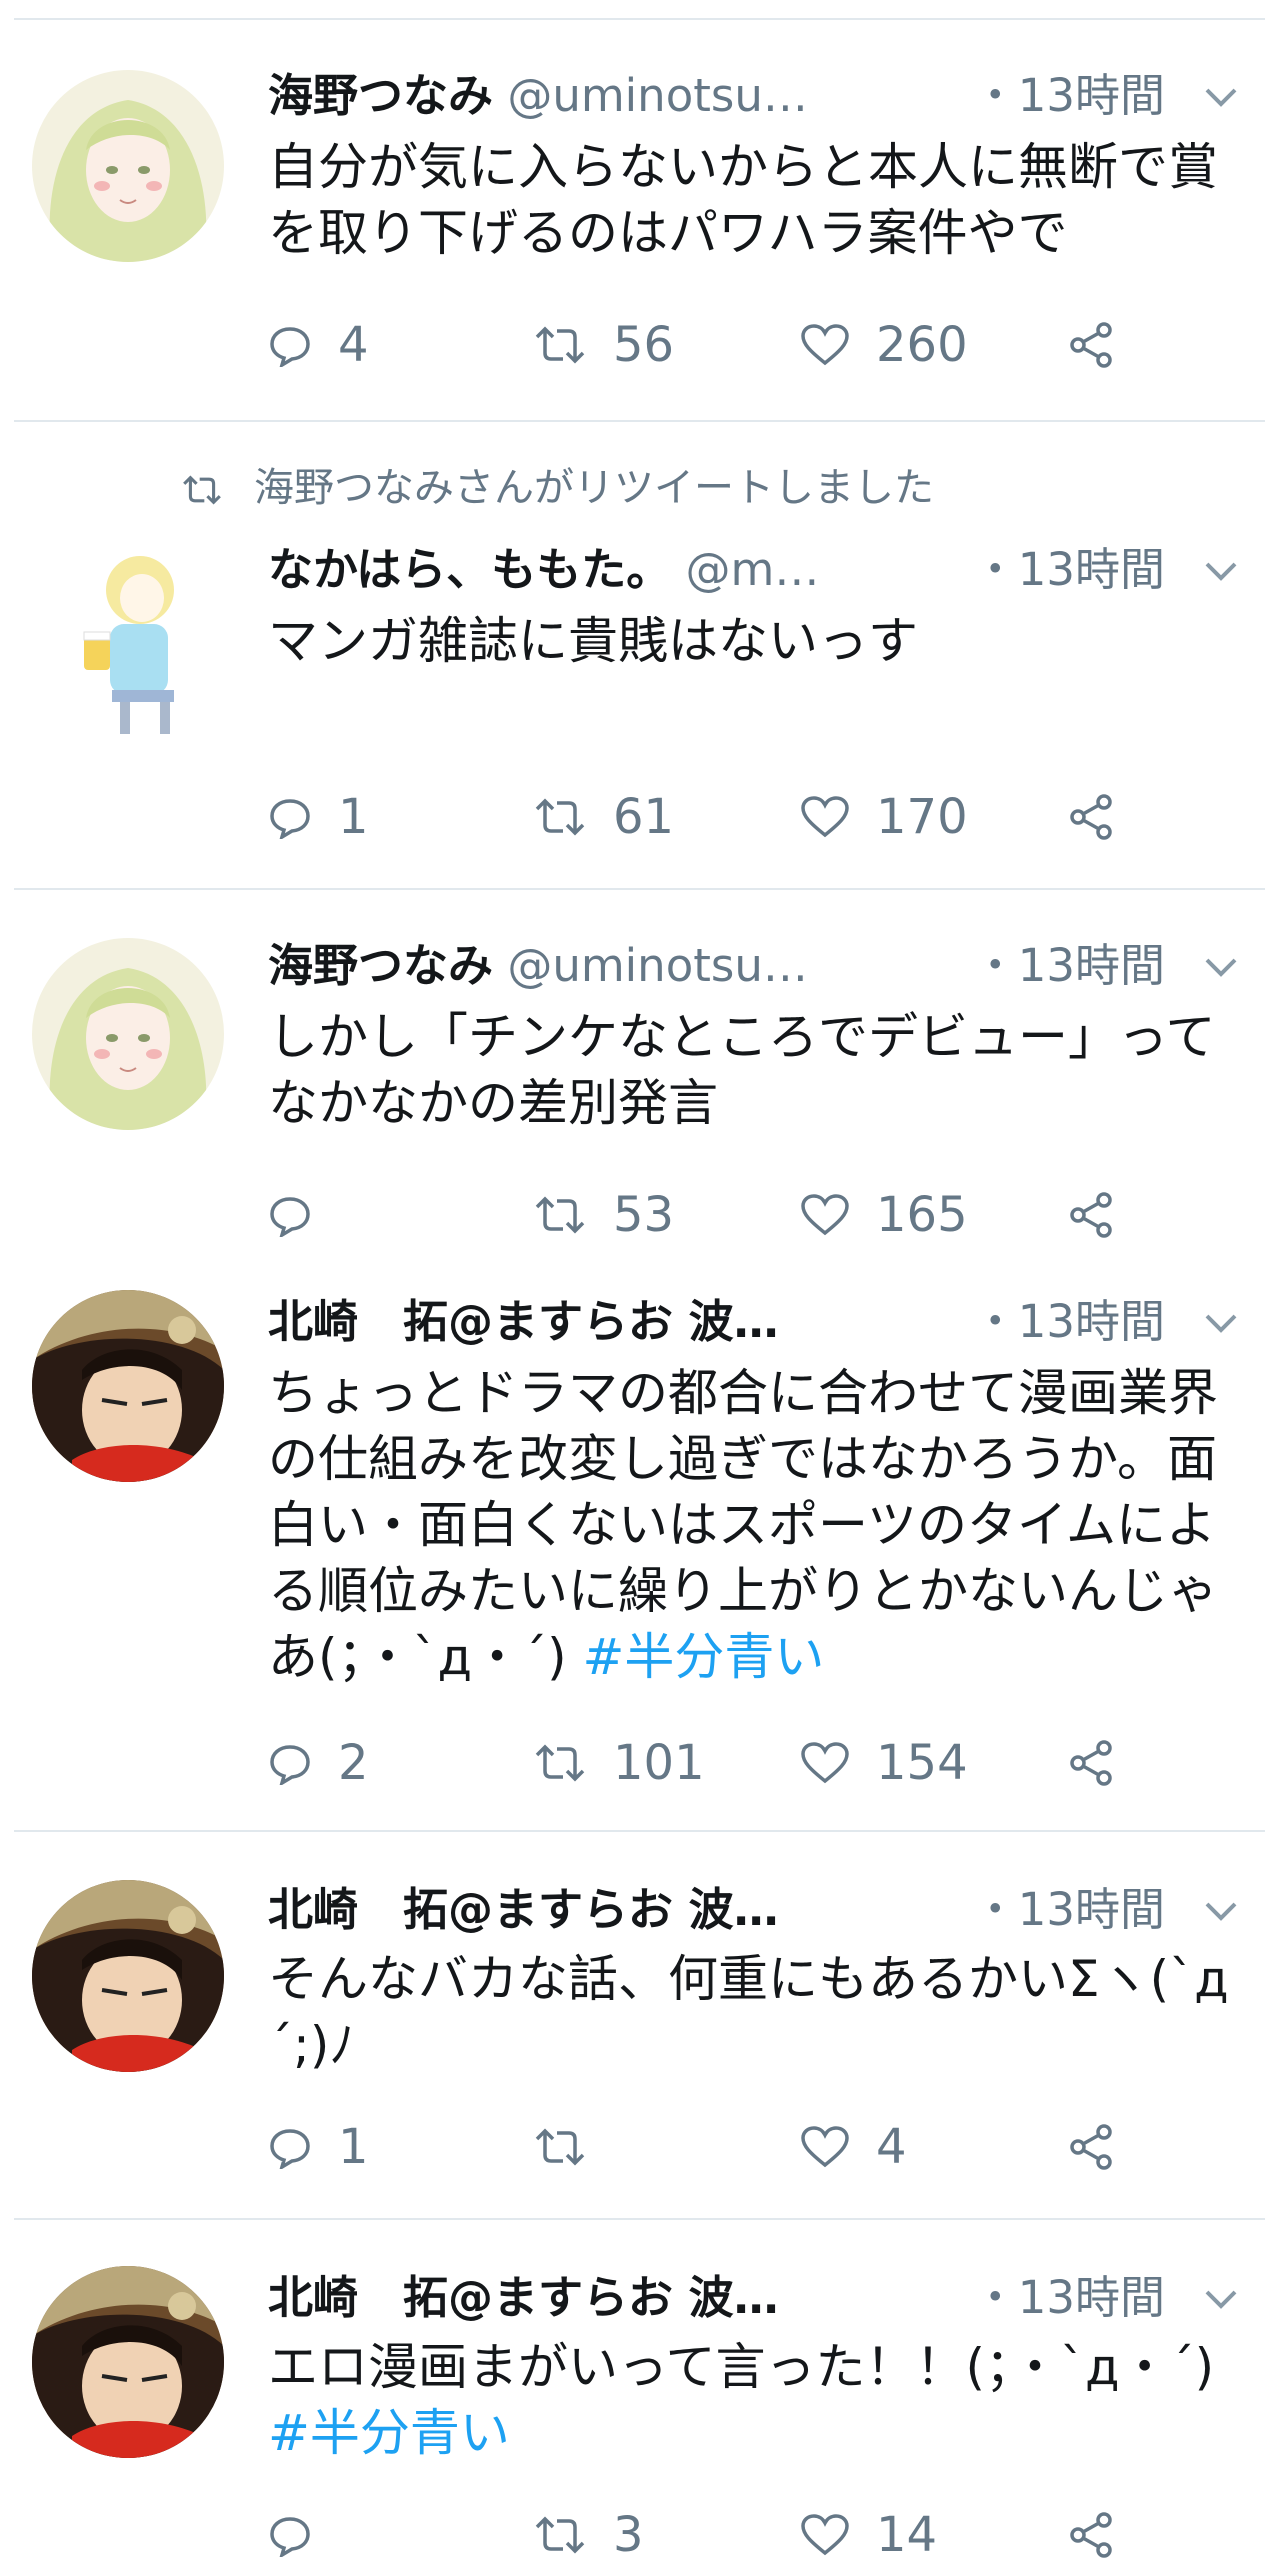 The width and height of the screenshot is (1279, 2570). What do you see at coordinates (603, 345) in the screenshot?
I see `retweet-button: 56` at bounding box center [603, 345].